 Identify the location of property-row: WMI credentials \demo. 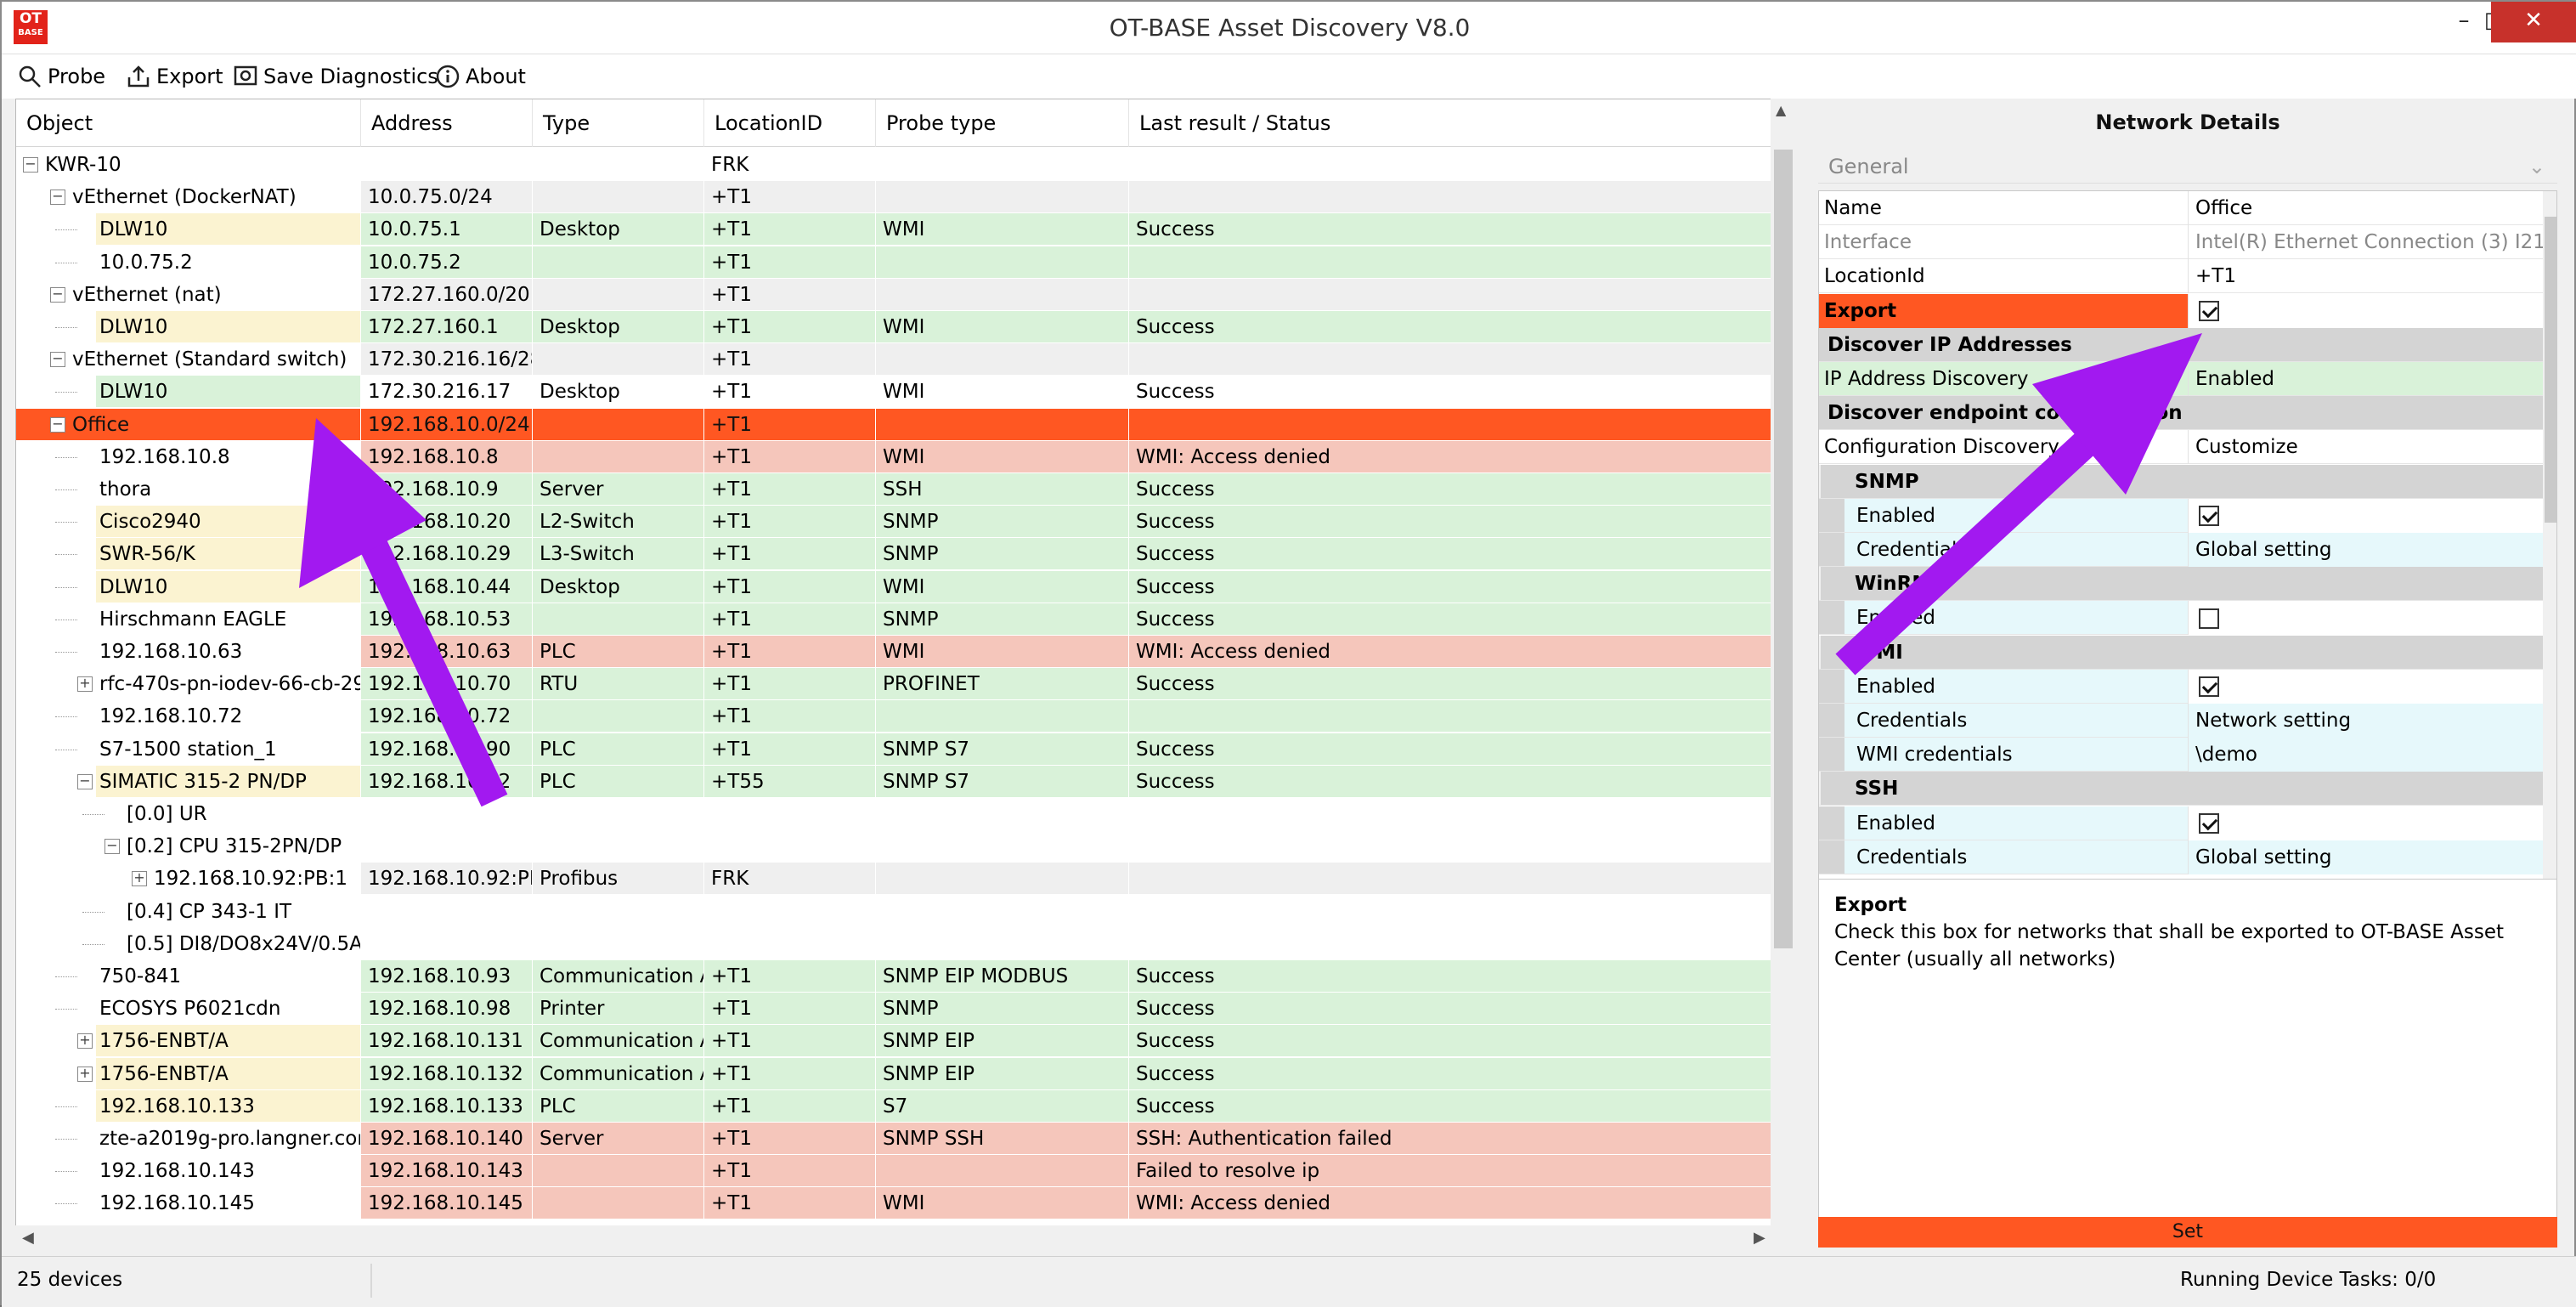
(2181, 755).